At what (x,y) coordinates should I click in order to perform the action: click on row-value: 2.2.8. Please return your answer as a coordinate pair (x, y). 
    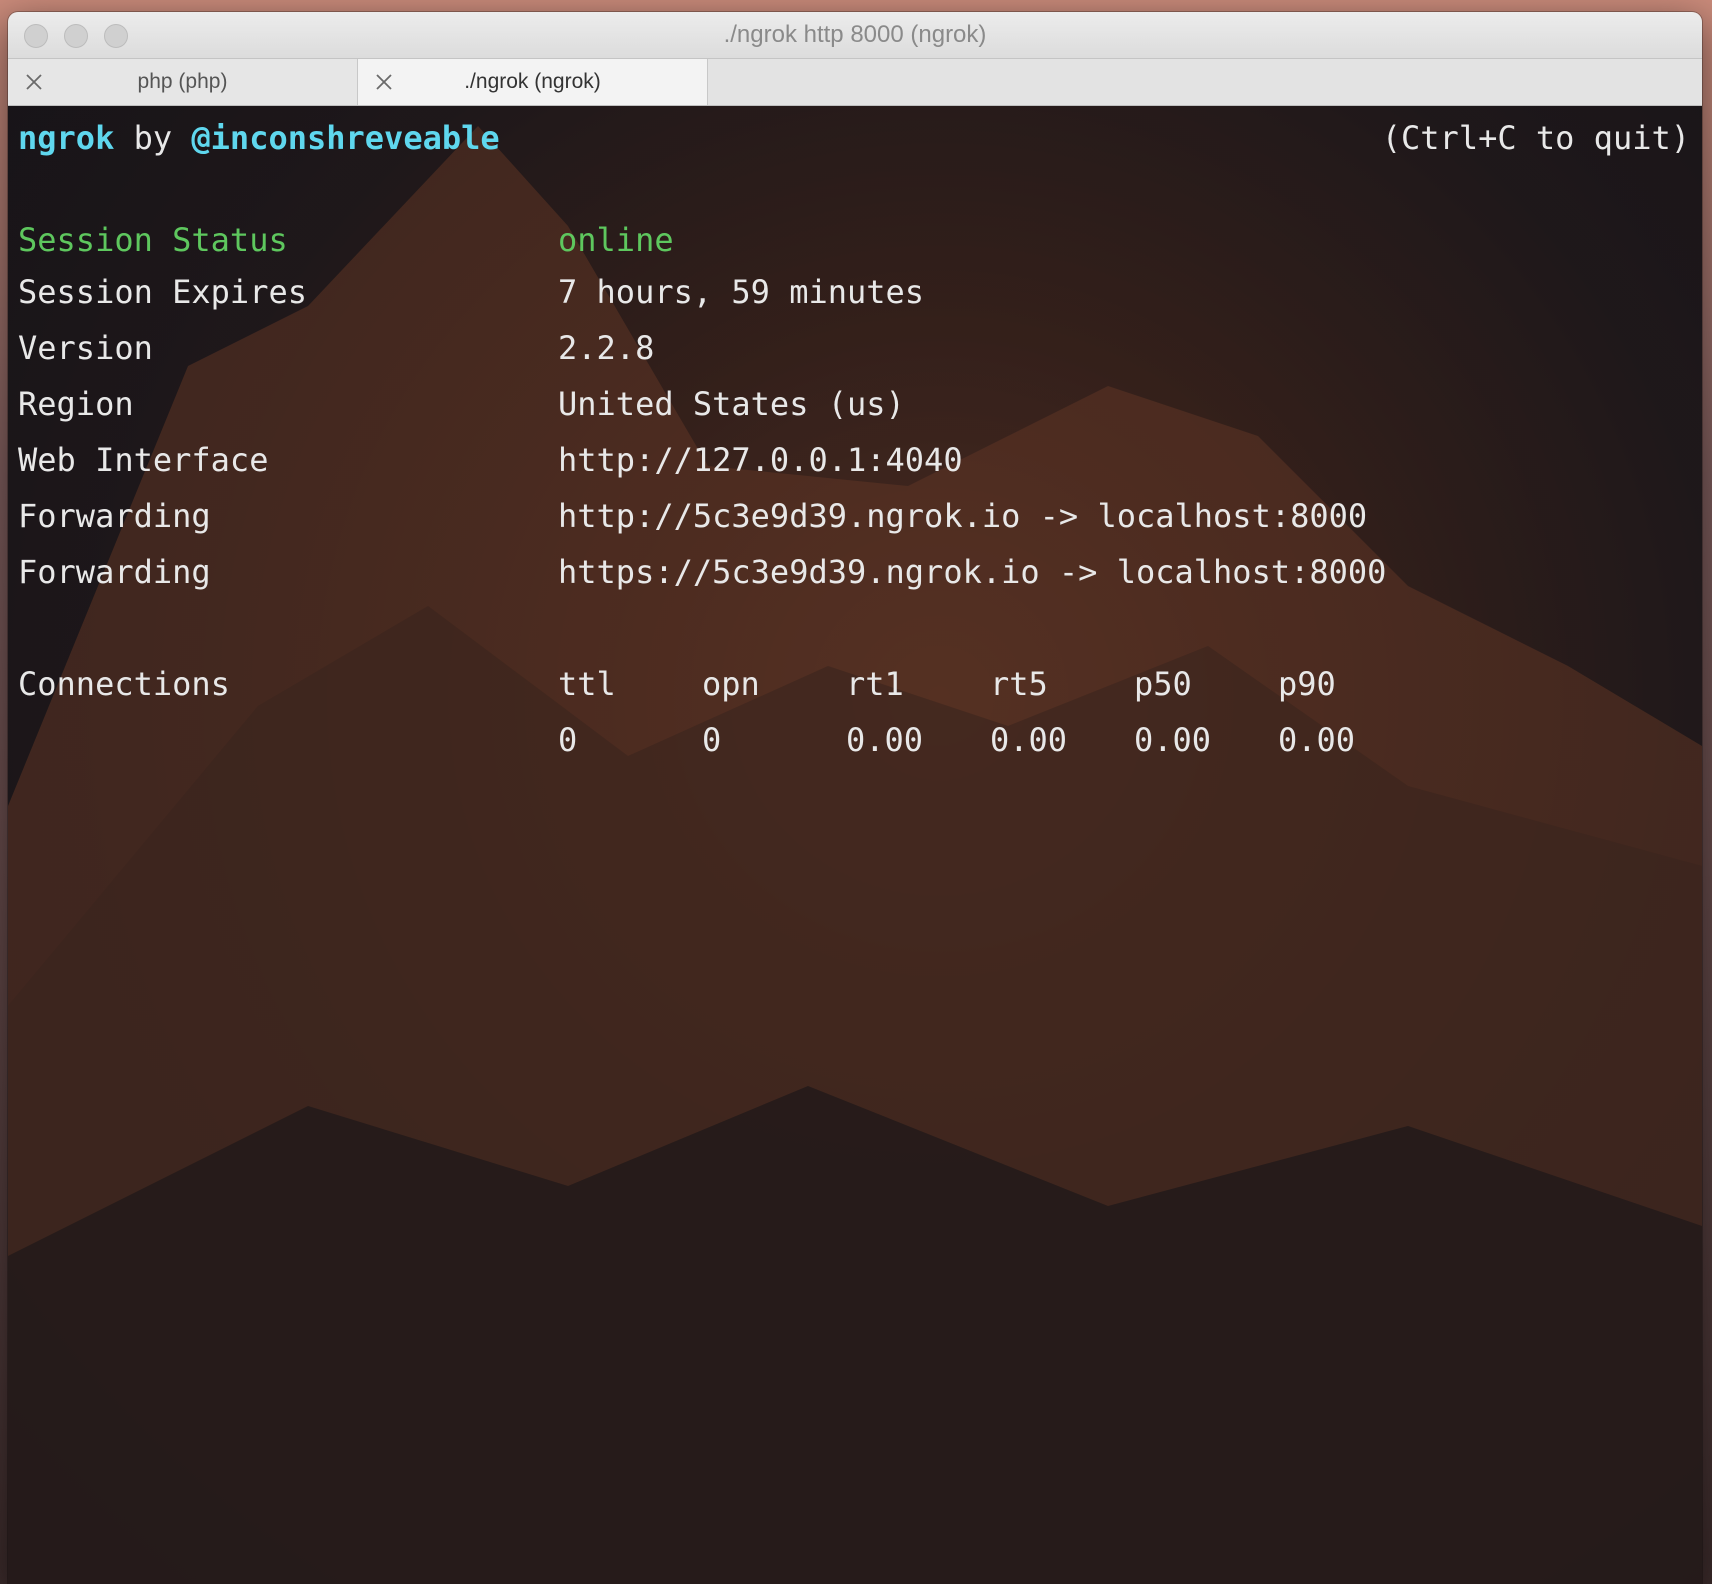
    Looking at the image, I should click on (606, 348).